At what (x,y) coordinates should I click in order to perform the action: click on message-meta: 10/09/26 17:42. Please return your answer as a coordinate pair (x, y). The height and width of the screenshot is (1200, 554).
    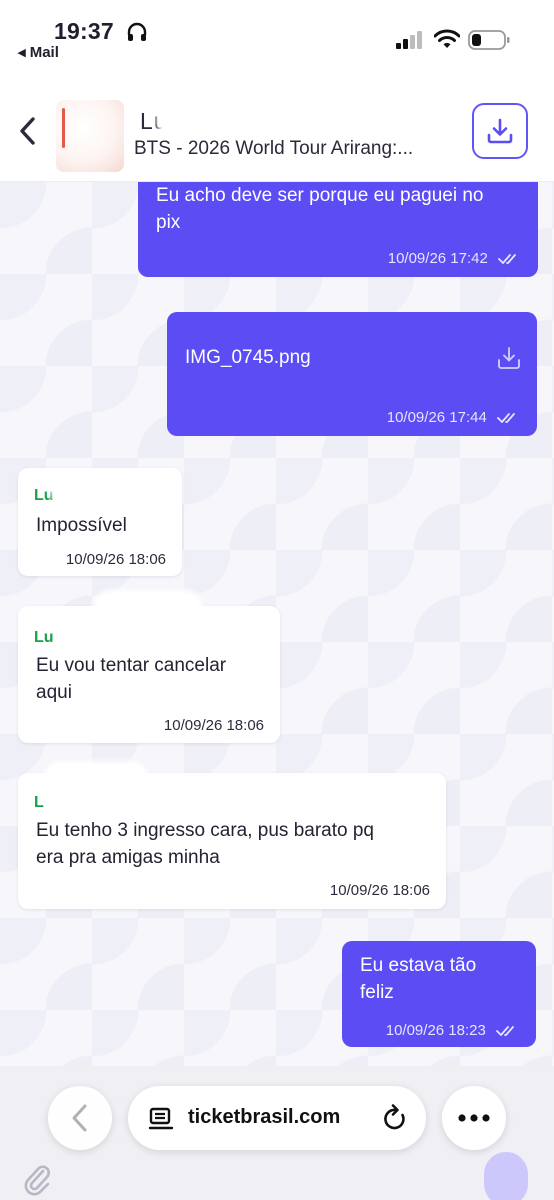
    Looking at the image, I should click on (455, 258).